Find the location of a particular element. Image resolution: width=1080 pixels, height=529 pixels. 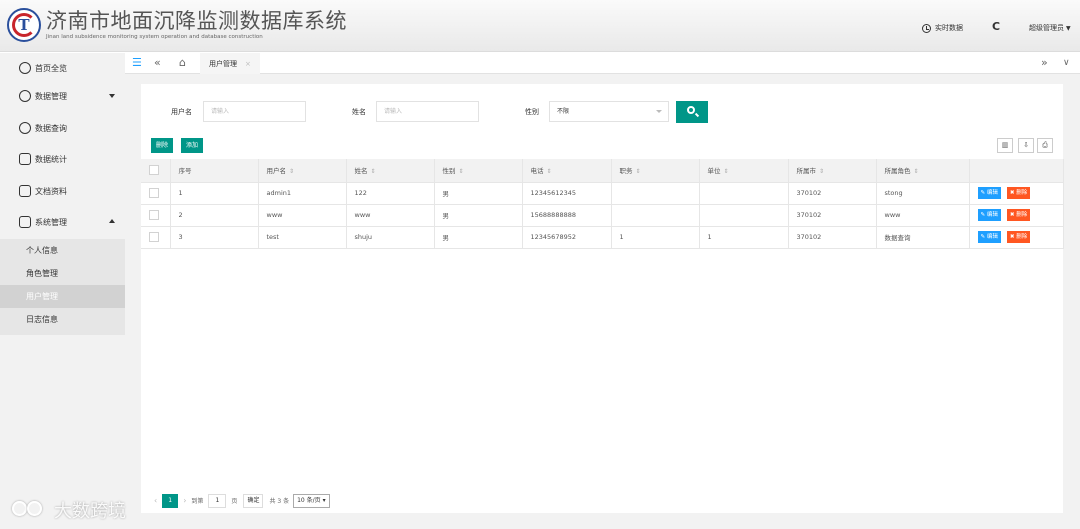

table-cell: 12345678952 is located at coordinates (567, 237).